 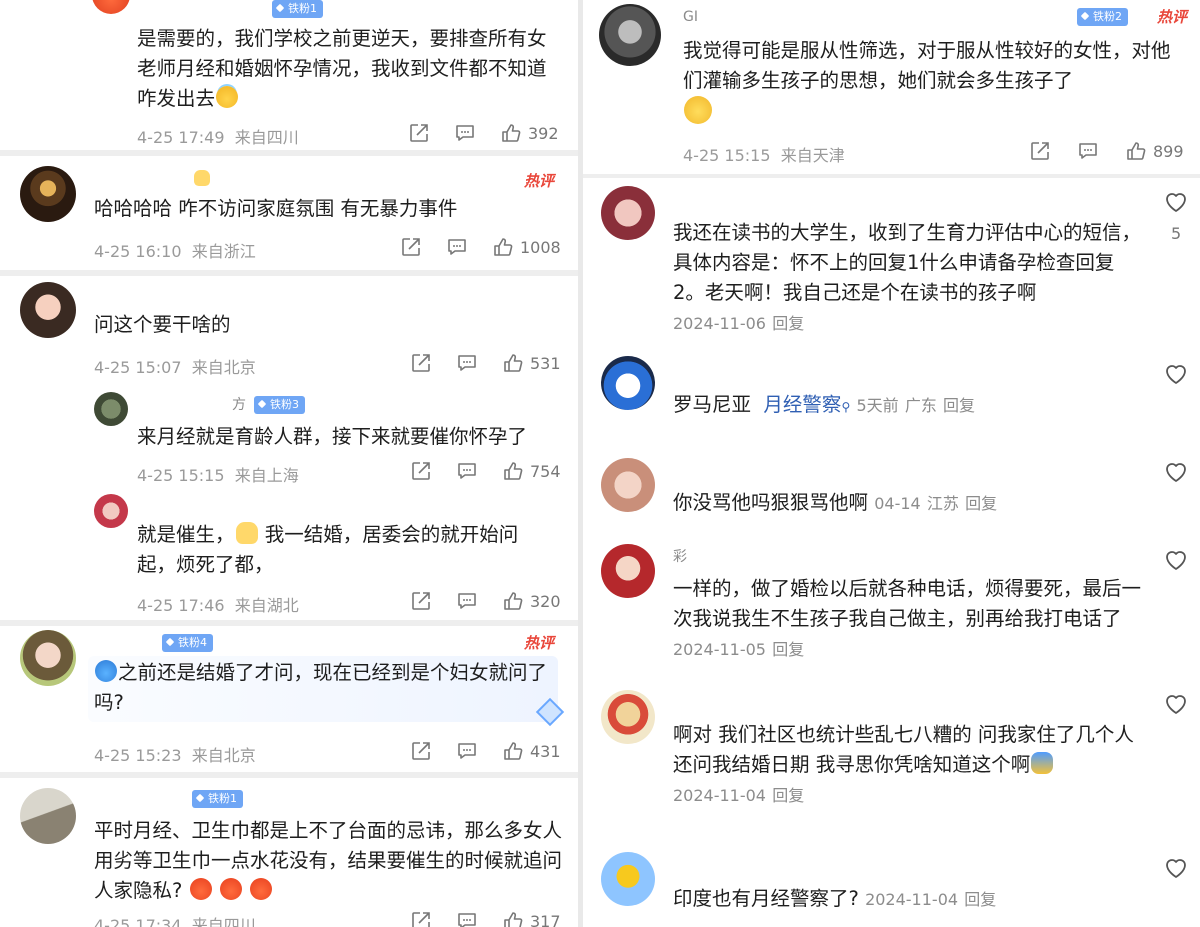 What do you see at coordinates (175, 366) in the screenshot?
I see `comment-meta: 4-25 15:07 来自北京` at bounding box center [175, 366].